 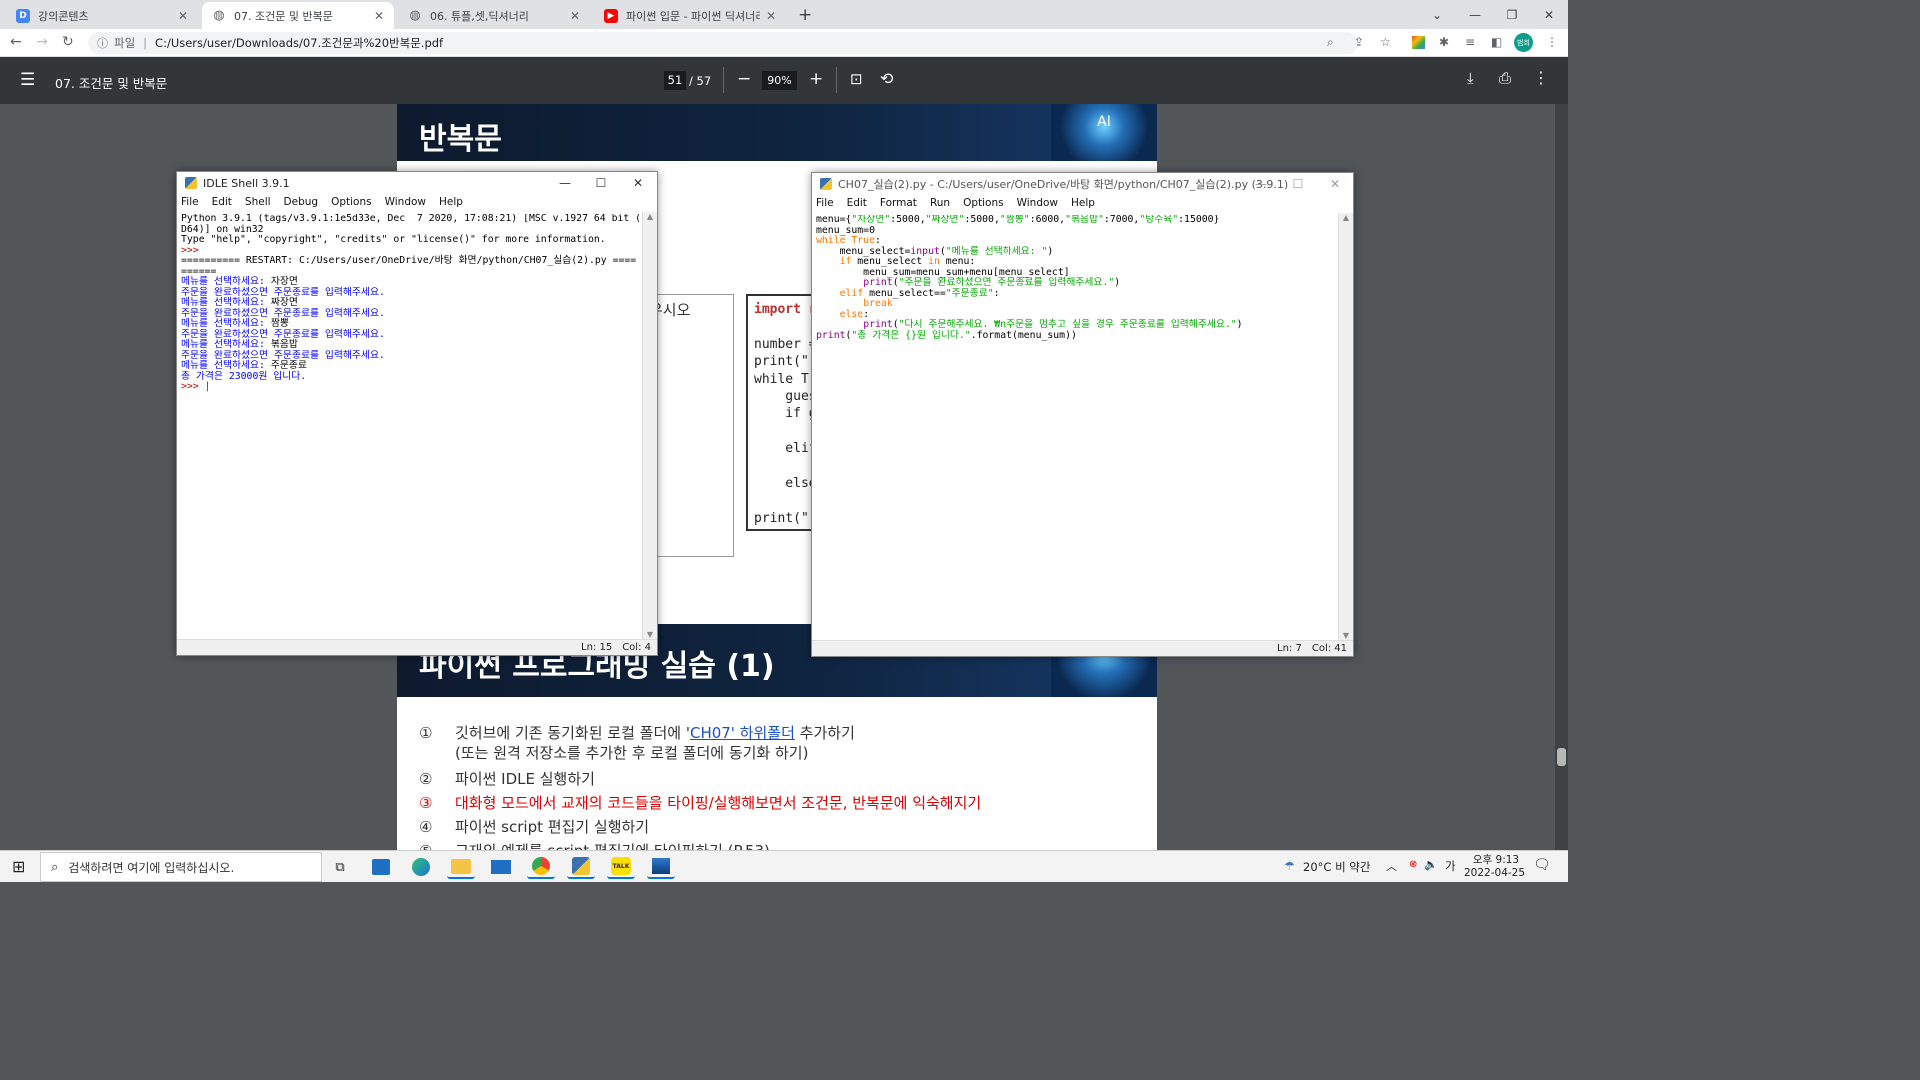 What do you see at coordinates (1470, 42) in the screenshot?
I see `reading-list-icon: ≡` at bounding box center [1470, 42].